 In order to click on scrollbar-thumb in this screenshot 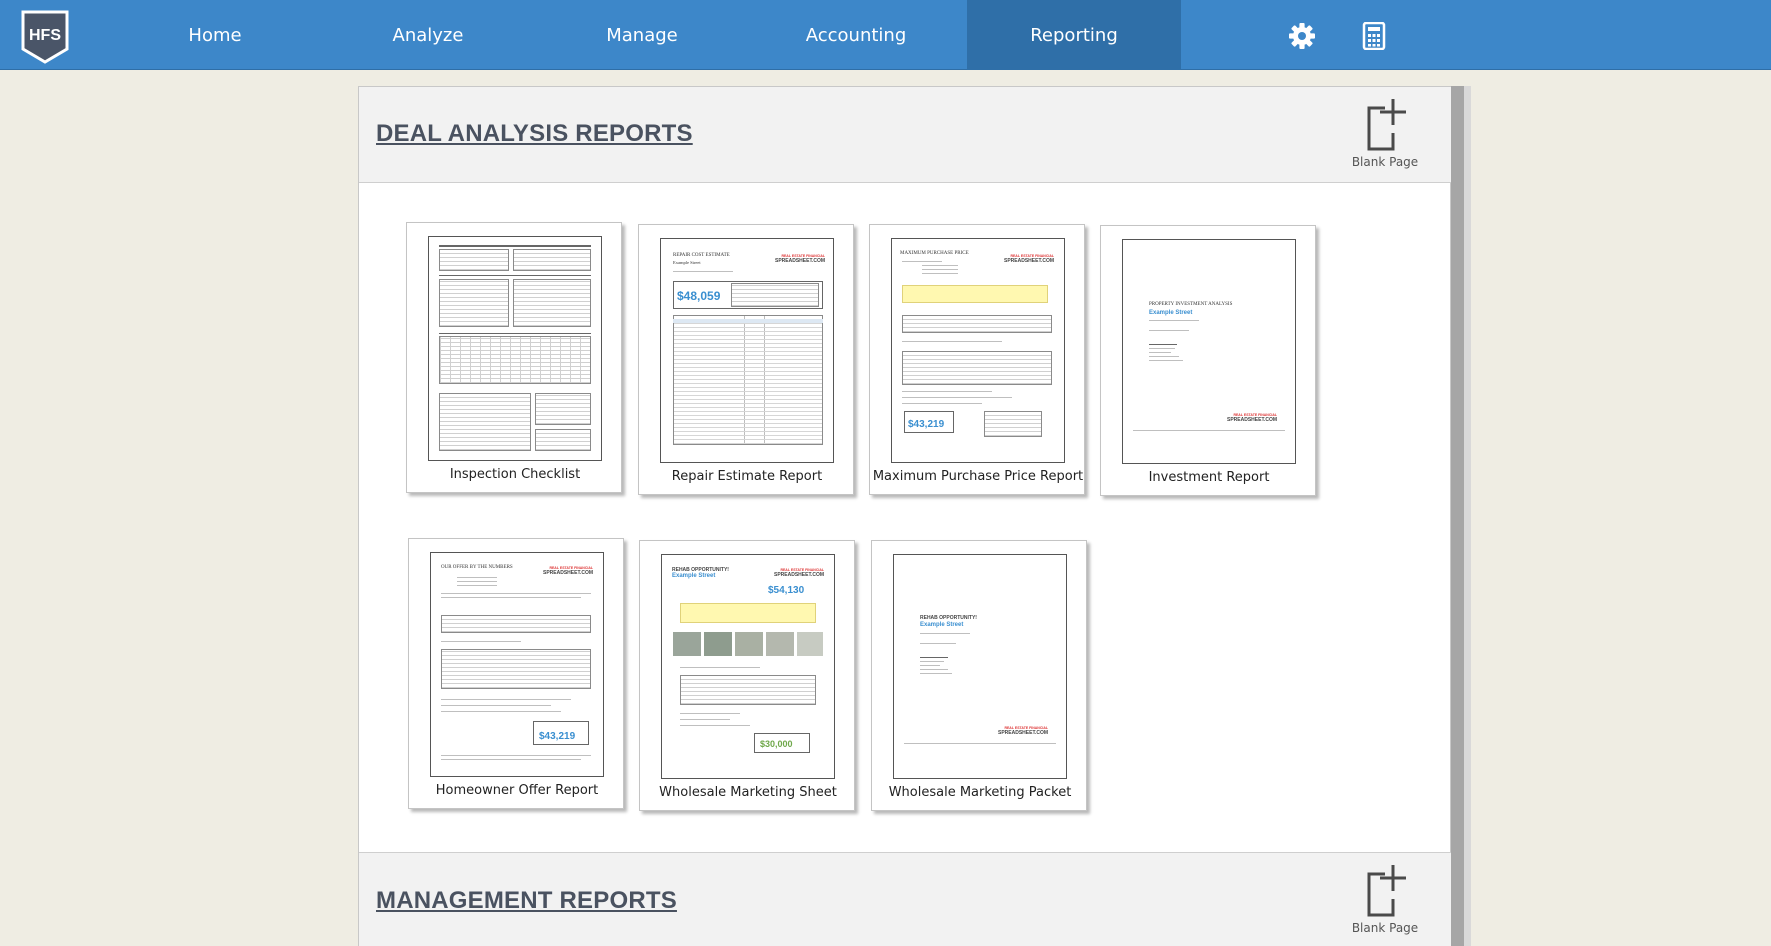, I will do `click(1457, 516)`.